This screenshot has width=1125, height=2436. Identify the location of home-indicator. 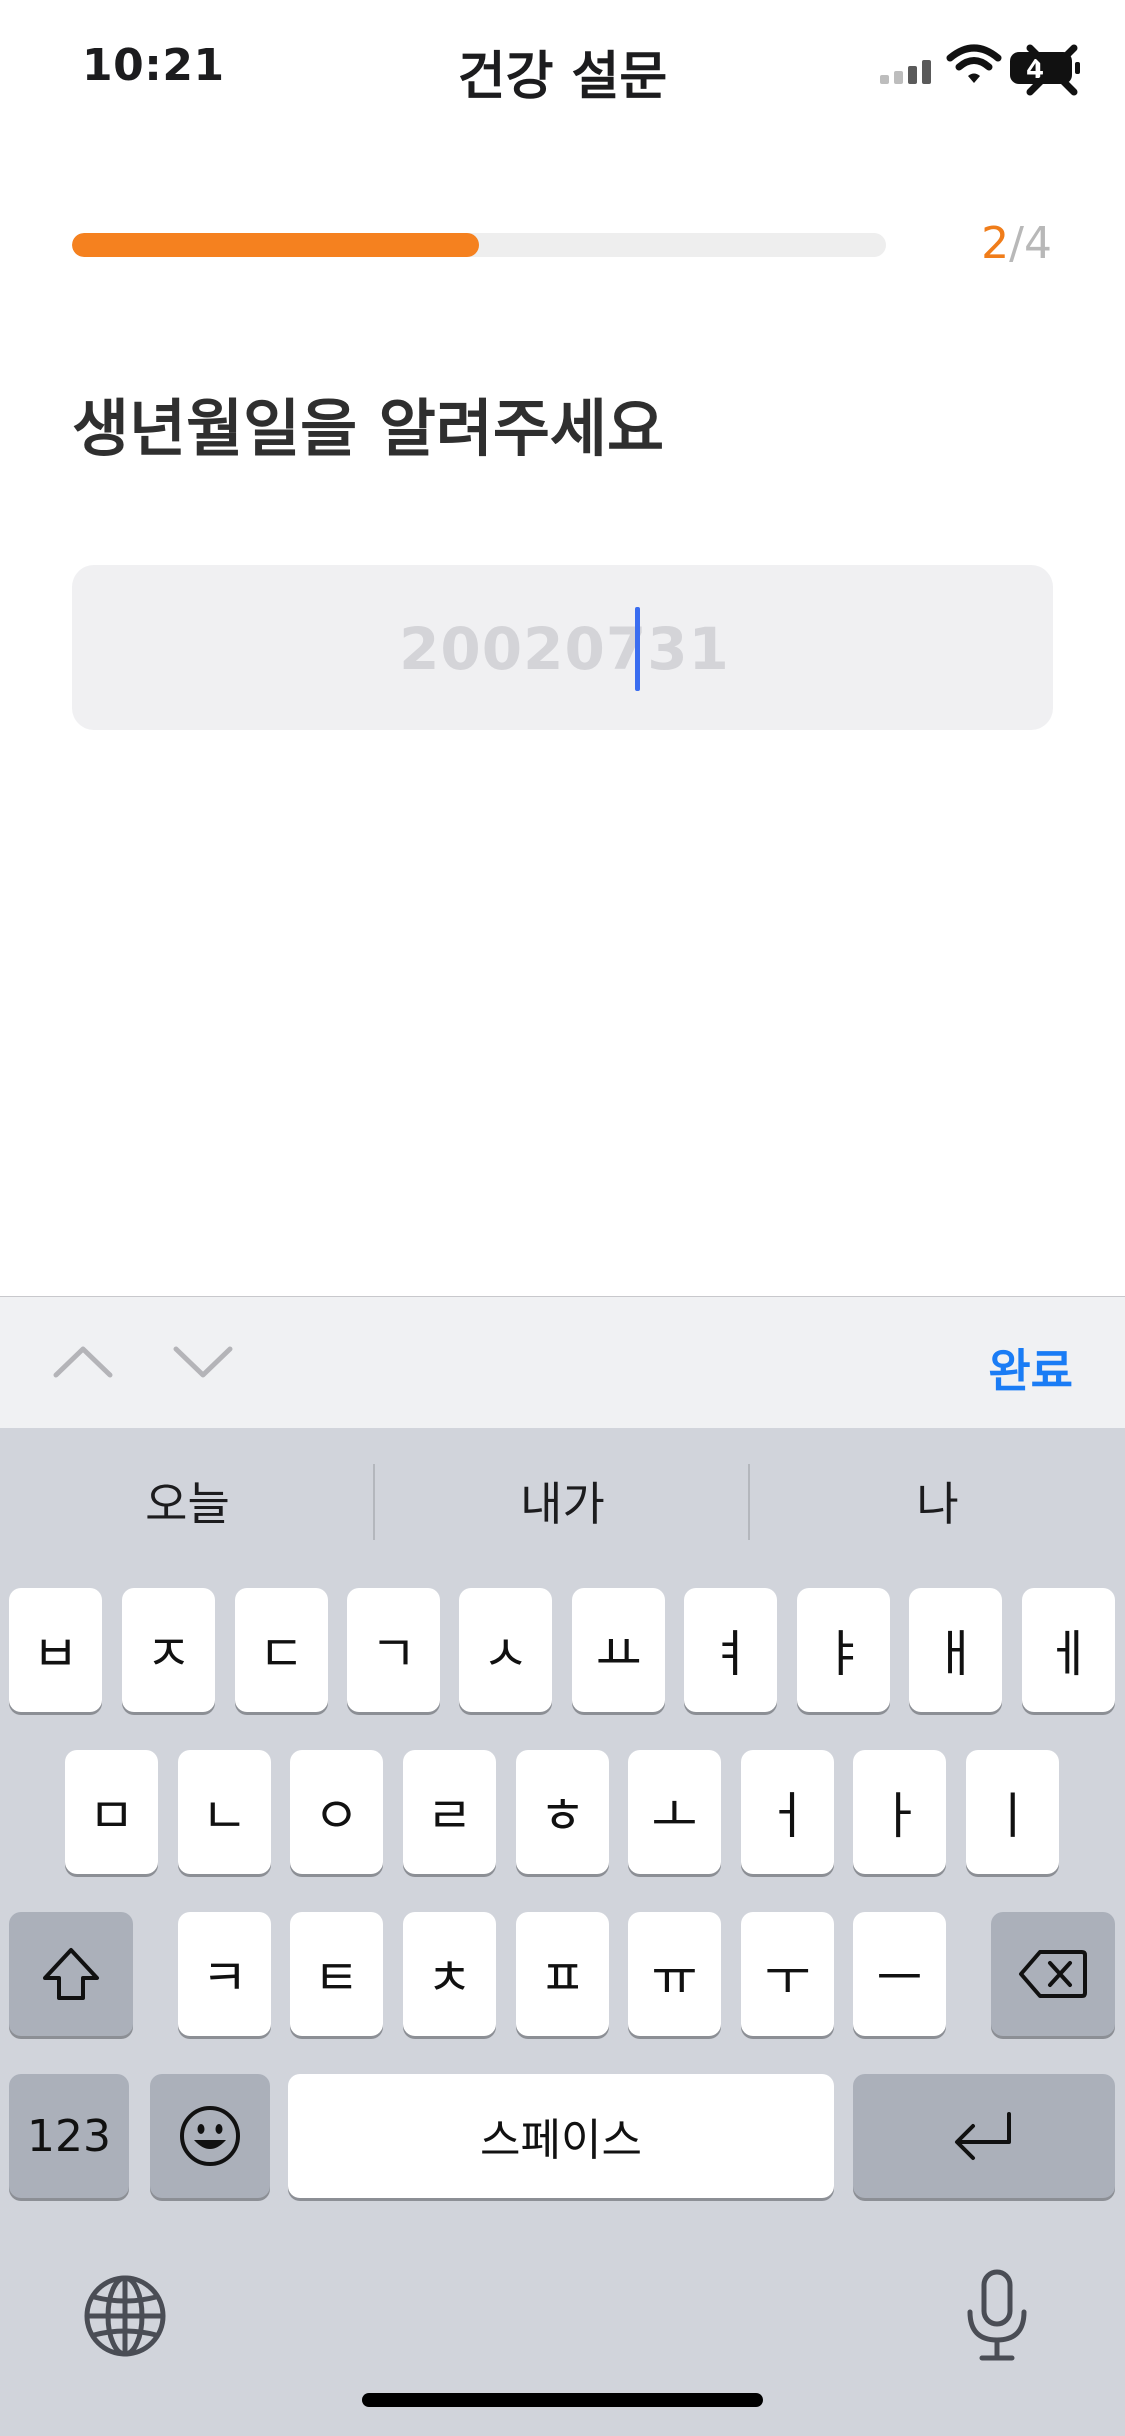
(562, 2400).